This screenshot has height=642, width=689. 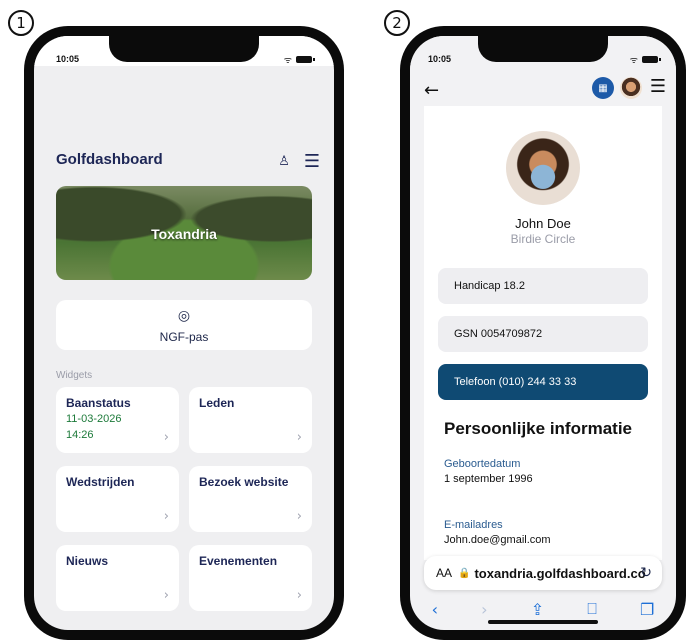 I want to click on gsn-field: GSN 0054709872, so click(x=543, y=334).